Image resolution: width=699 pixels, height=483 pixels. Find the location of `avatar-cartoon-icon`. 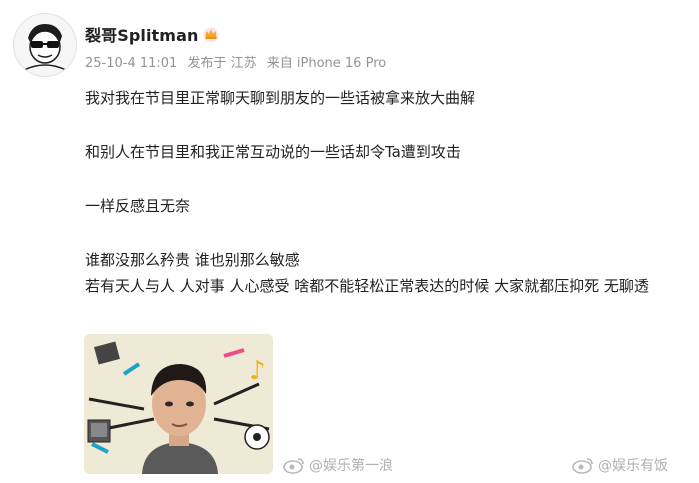

avatar-cartoon-icon is located at coordinates (45, 45).